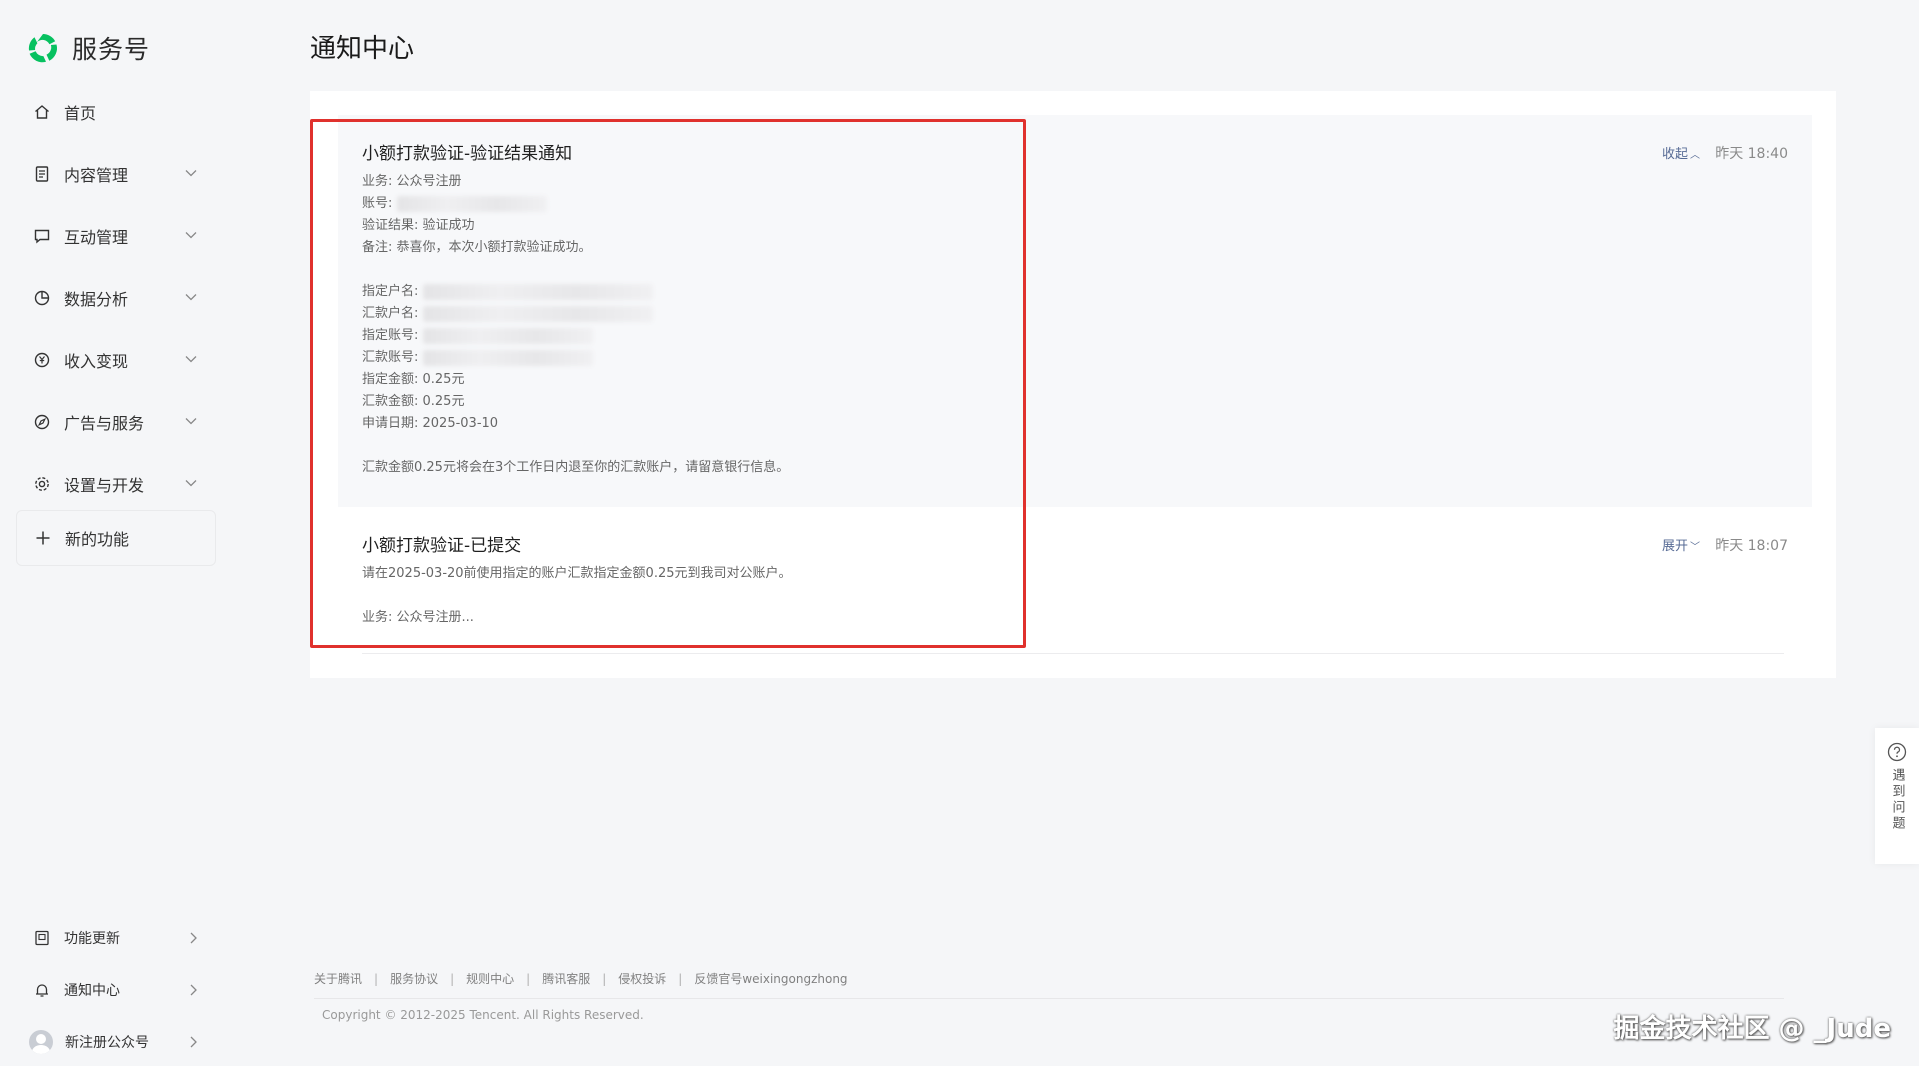 The image size is (1919, 1066). Describe the element at coordinates (413, 401) in the screenshot. I see `body-line: 汇款金额: 0.25元` at that location.